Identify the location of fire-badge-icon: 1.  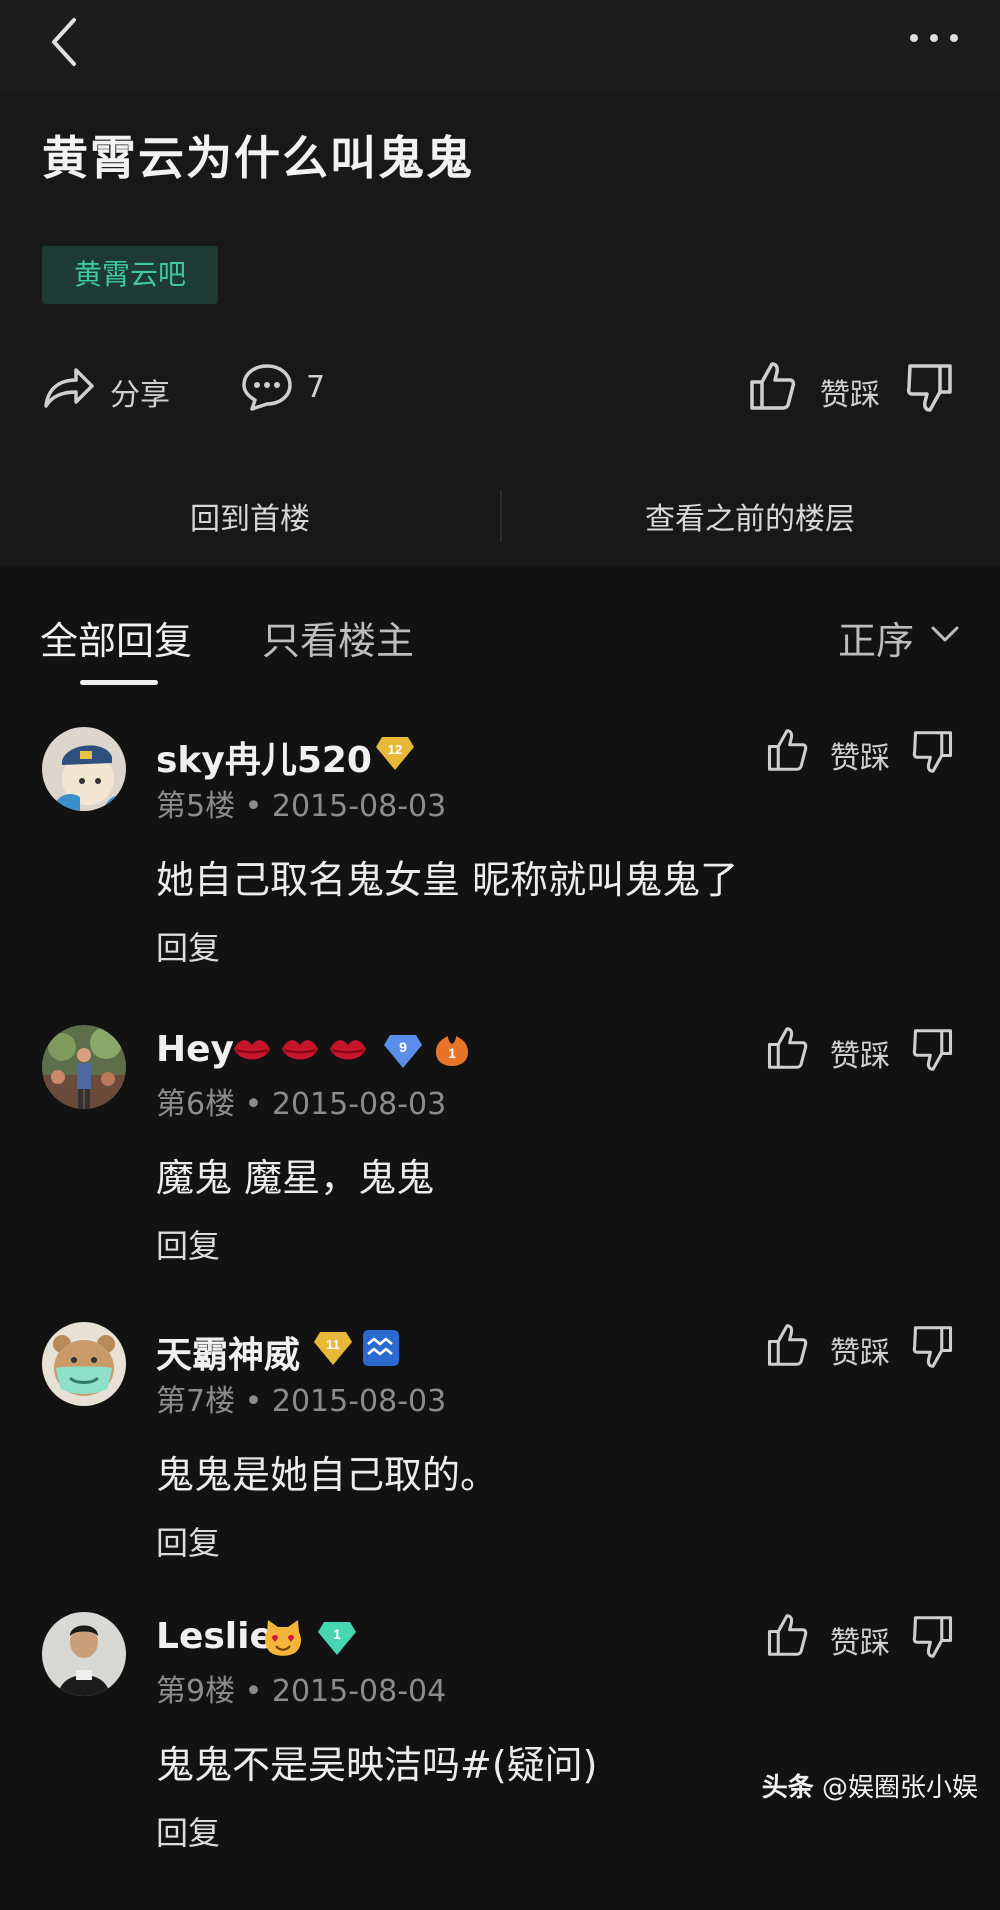
(452, 1051).